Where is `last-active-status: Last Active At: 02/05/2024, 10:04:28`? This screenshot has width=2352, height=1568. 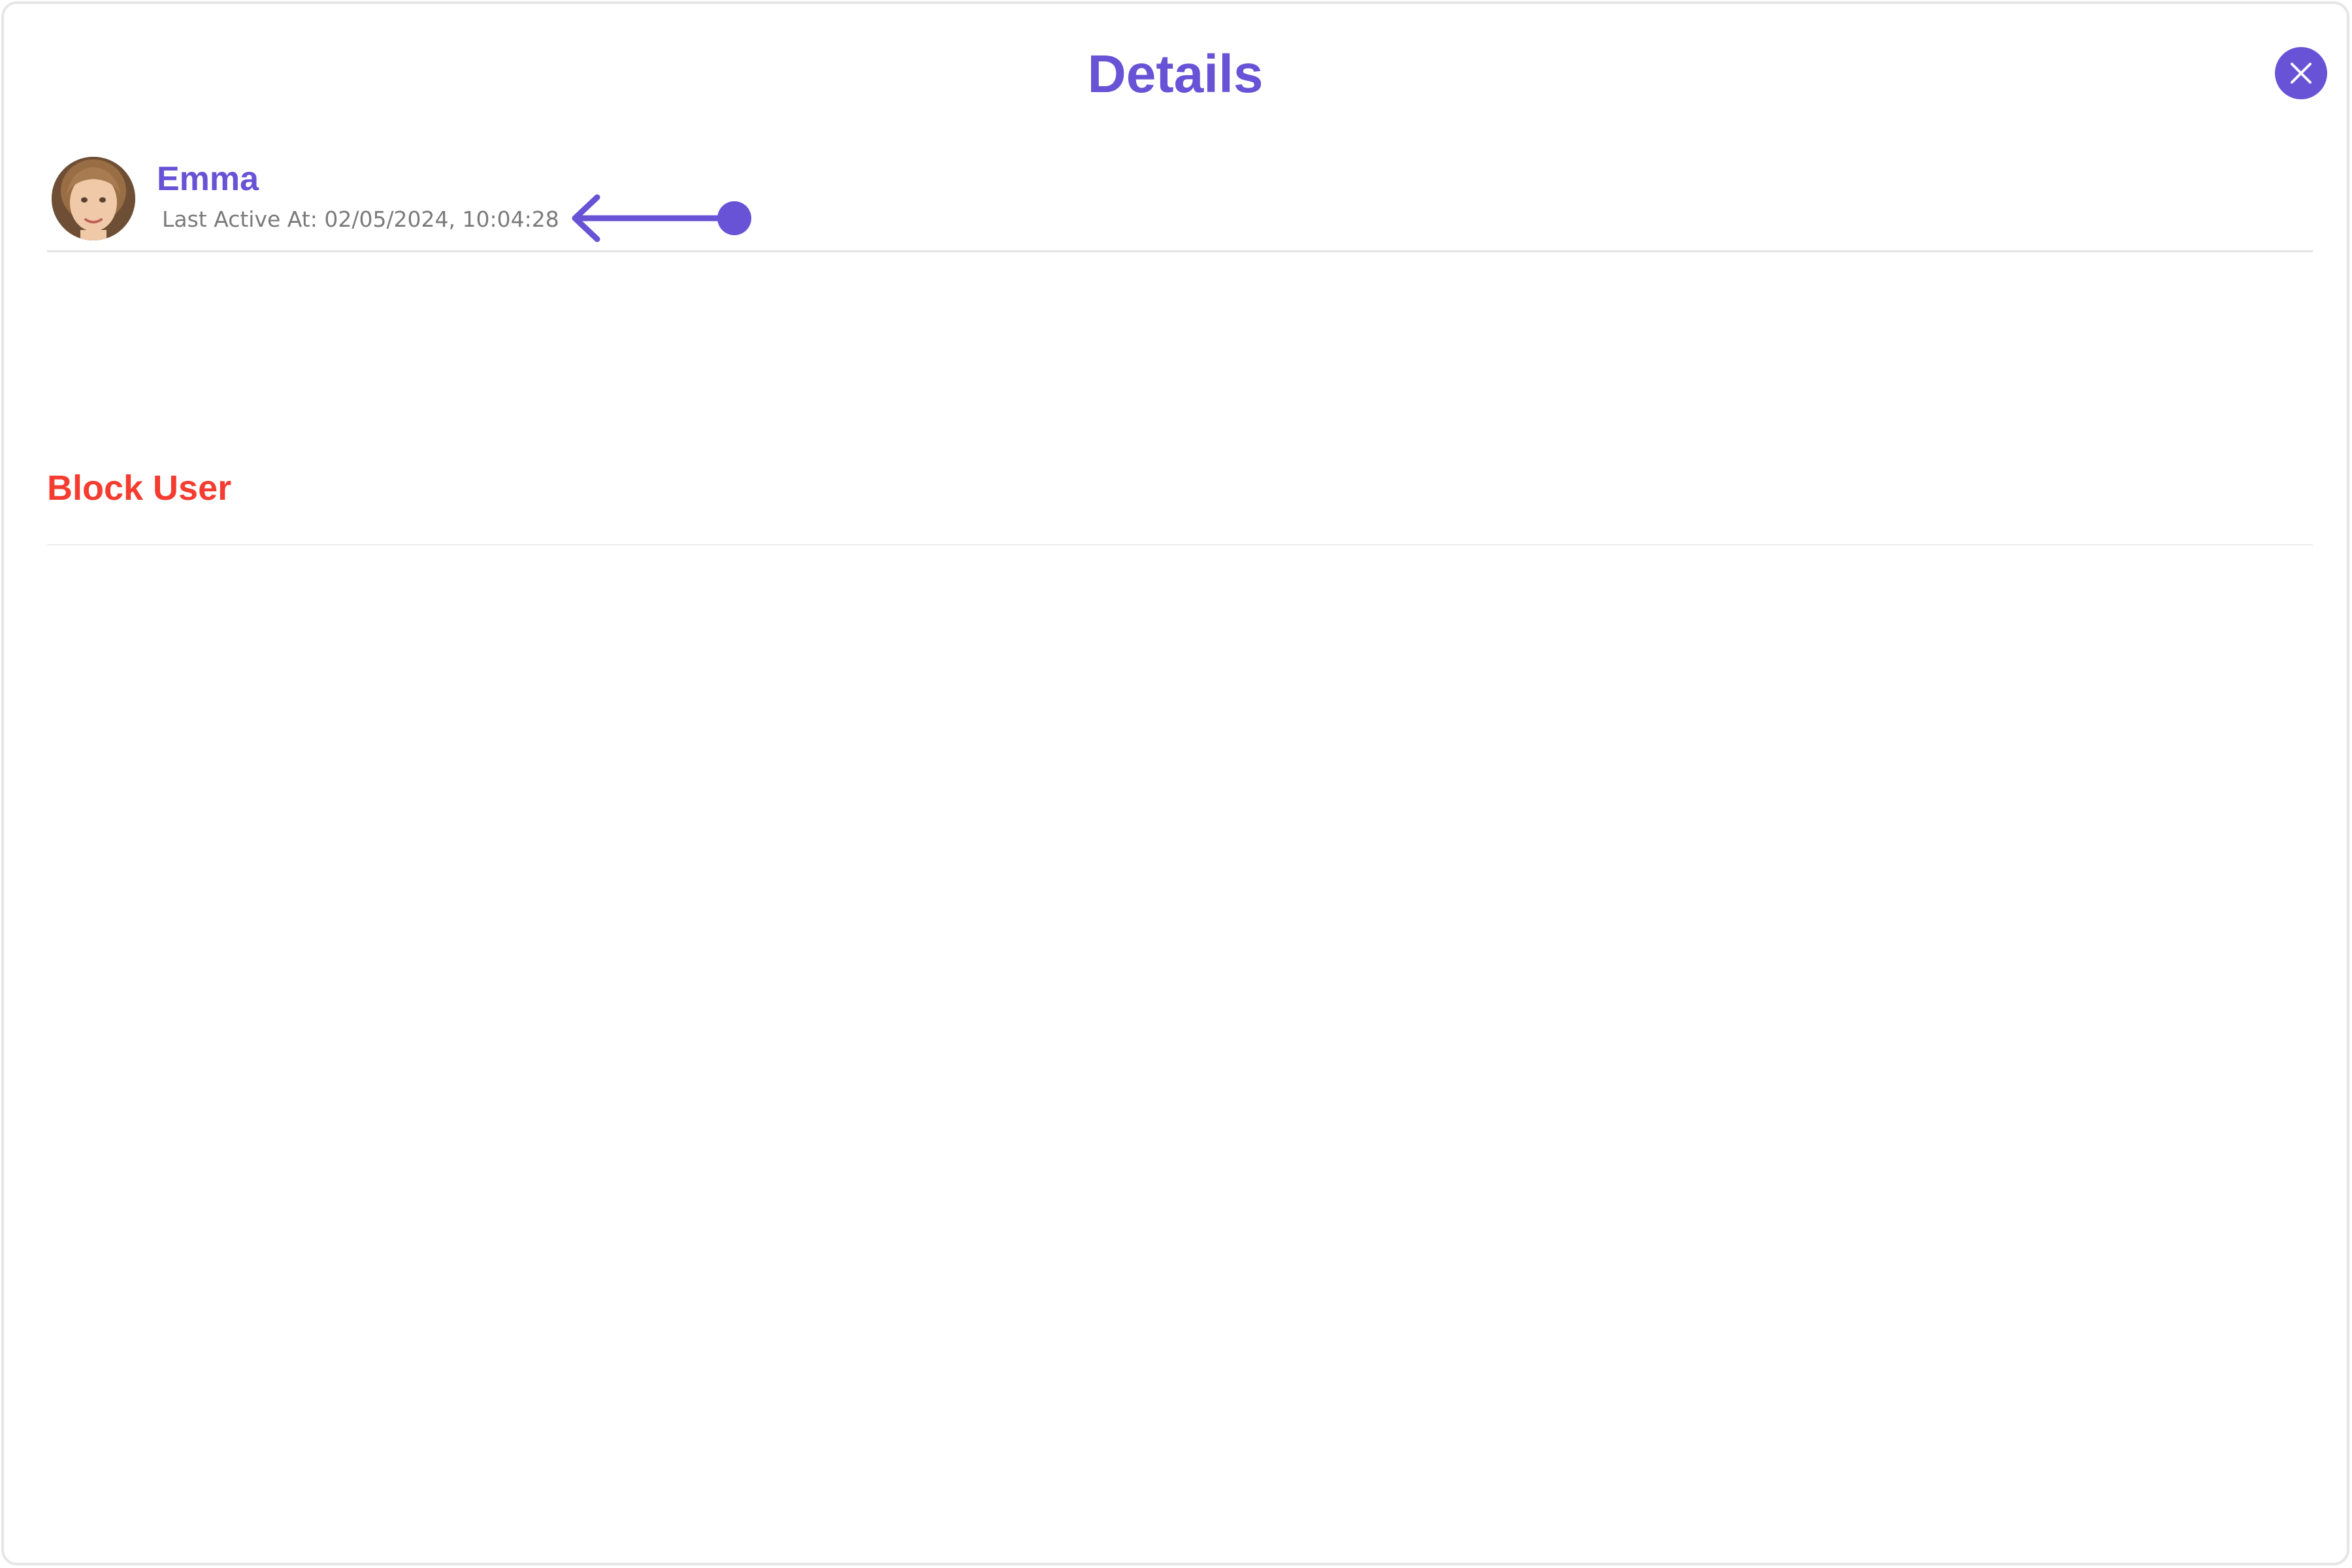 last-active-status: Last Active At: 02/05/2024, 10:04:28 is located at coordinates (360, 219).